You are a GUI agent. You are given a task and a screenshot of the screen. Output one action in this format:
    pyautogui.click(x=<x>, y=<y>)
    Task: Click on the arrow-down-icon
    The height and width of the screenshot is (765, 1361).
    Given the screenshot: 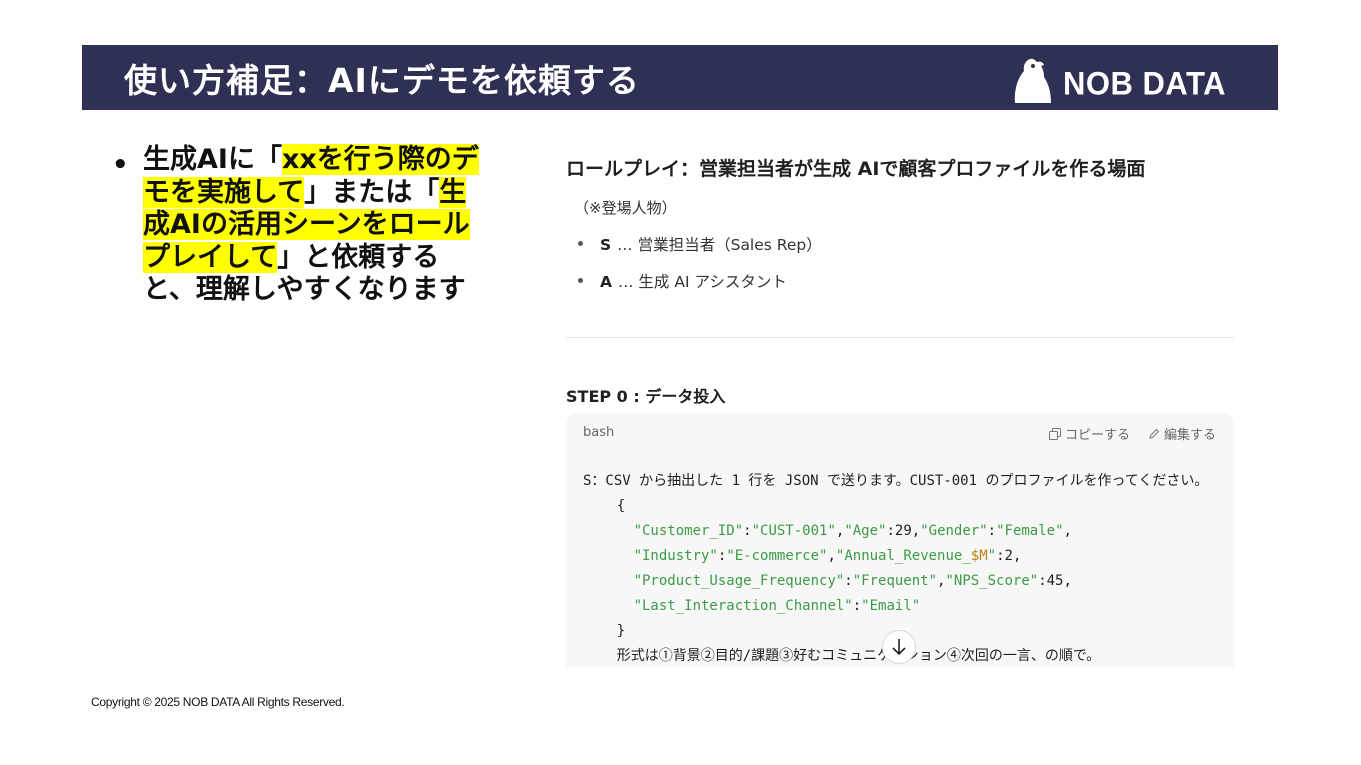 What is the action you would take?
    pyautogui.click(x=899, y=647)
    